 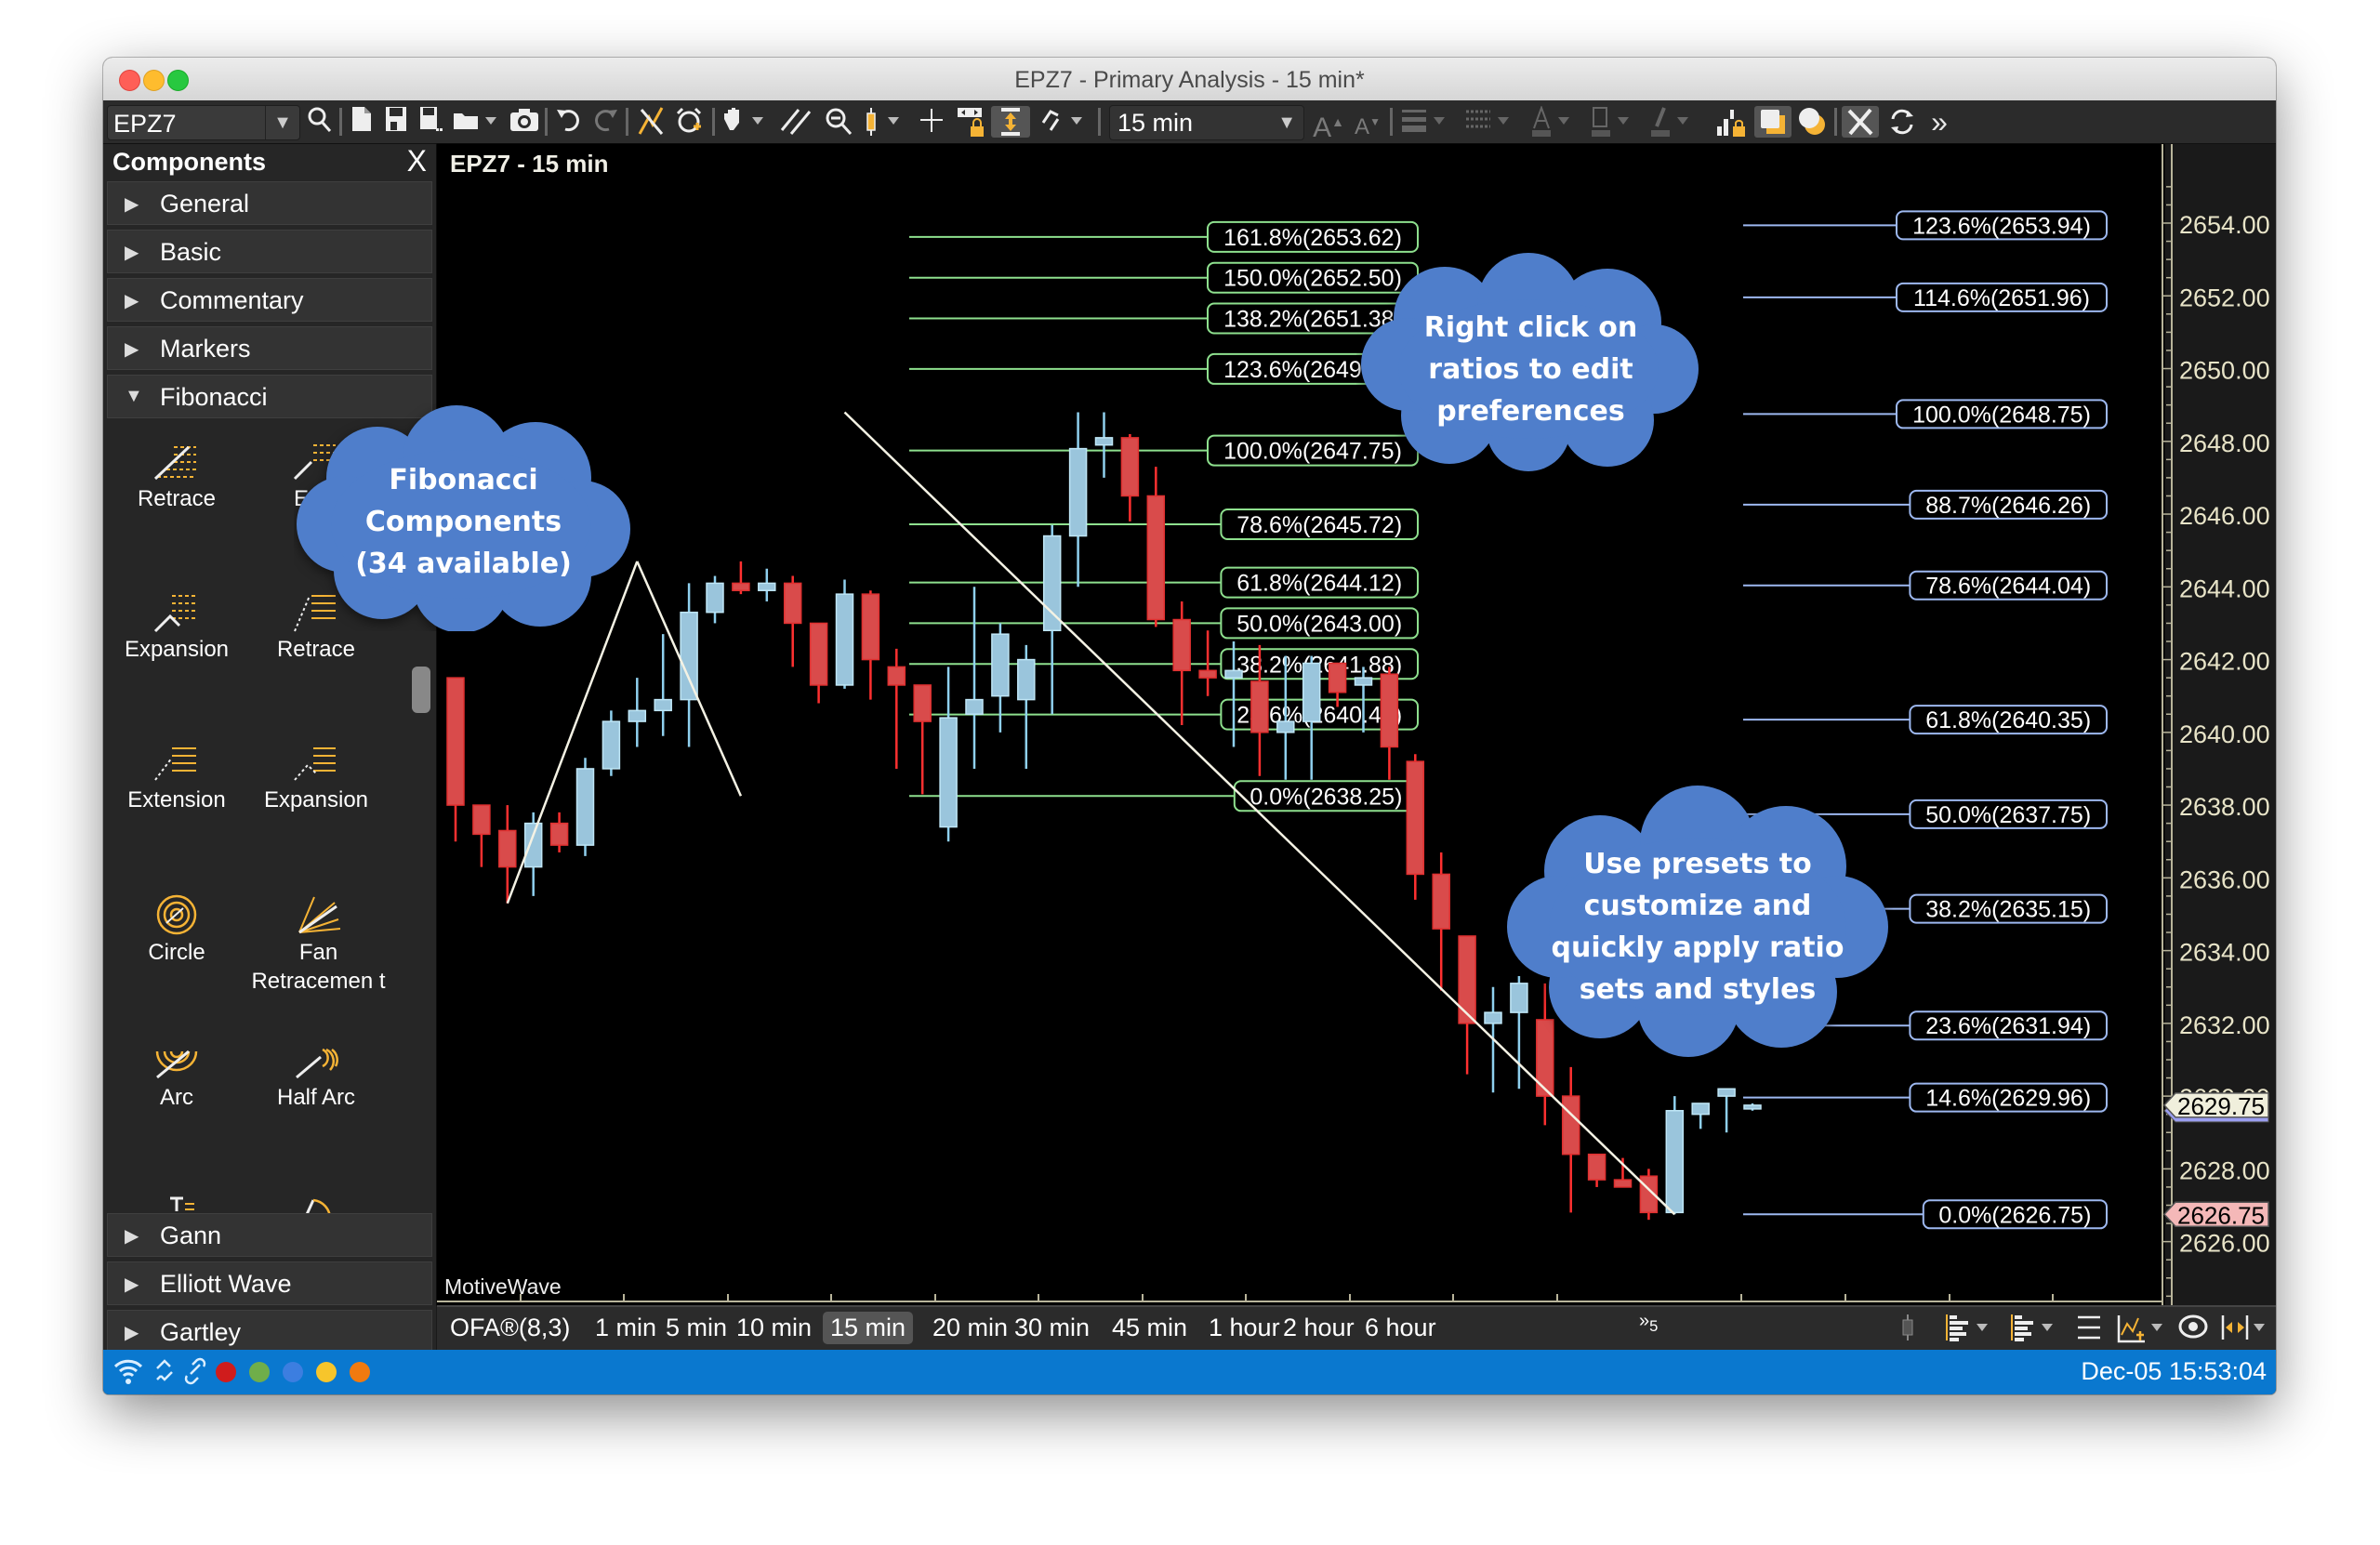 I want to click on category-markers: ▶ Markers, so click(x=269, y=348).